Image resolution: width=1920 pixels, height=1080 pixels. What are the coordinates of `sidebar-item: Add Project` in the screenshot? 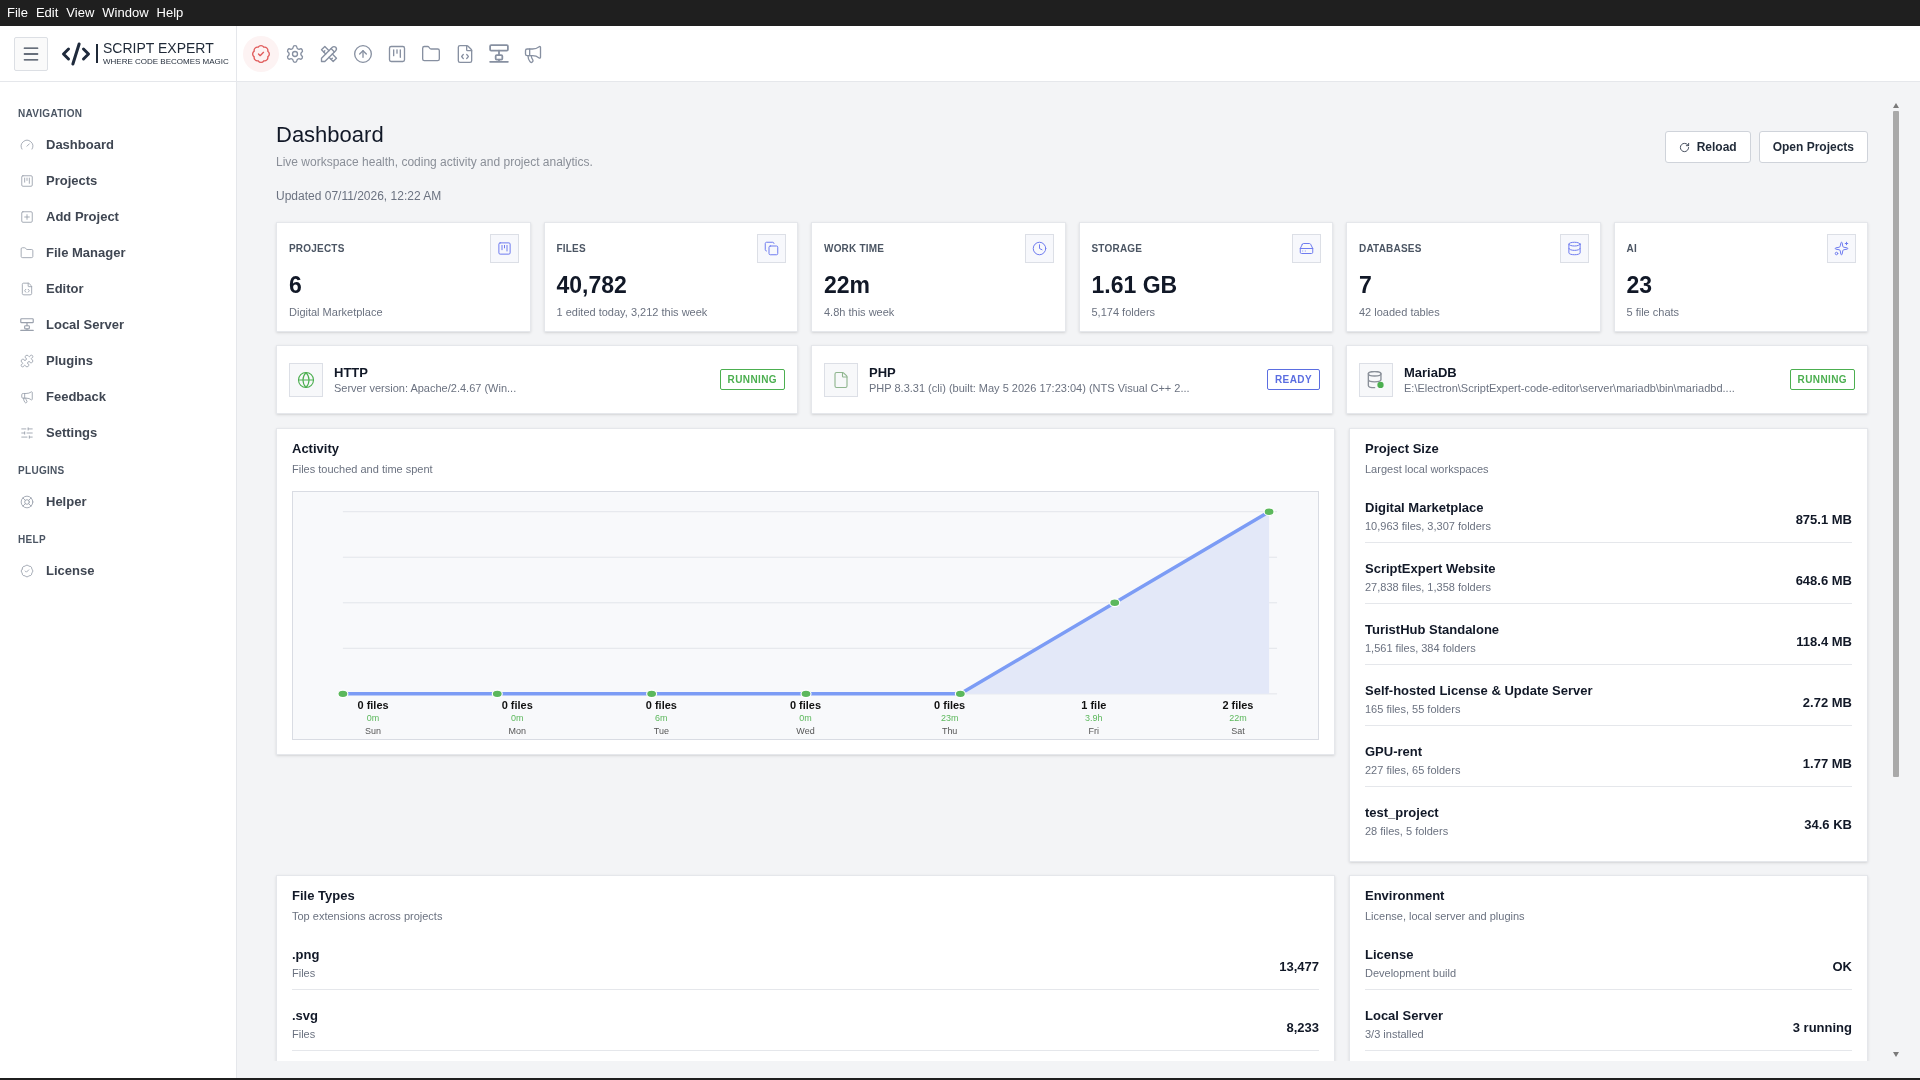 It's located at (118, 217).